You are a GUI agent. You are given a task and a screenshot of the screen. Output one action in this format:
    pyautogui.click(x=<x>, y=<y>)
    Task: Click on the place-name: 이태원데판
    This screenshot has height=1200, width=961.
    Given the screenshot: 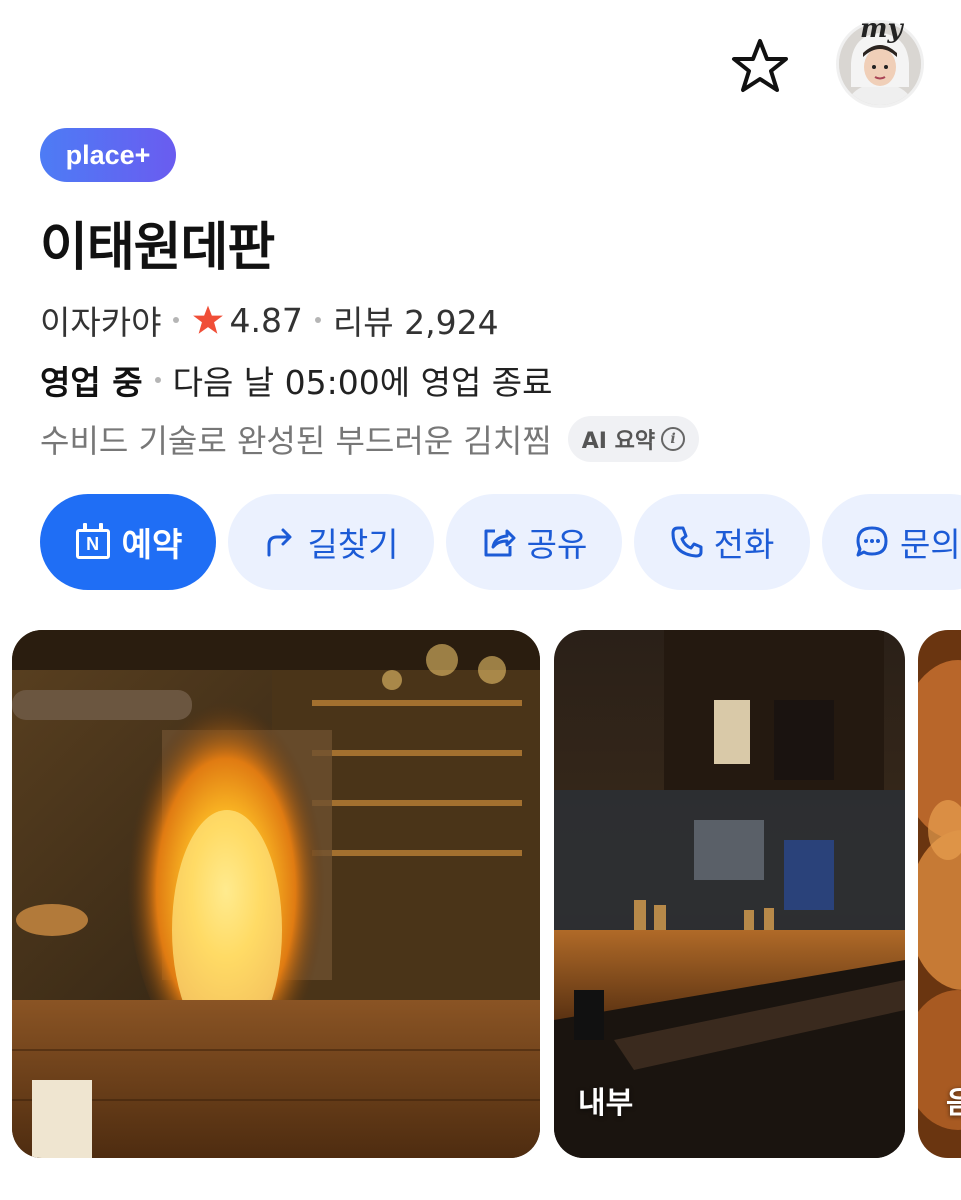 What is the action you would take?
    pyautogui.click(x=157, y=248)
    